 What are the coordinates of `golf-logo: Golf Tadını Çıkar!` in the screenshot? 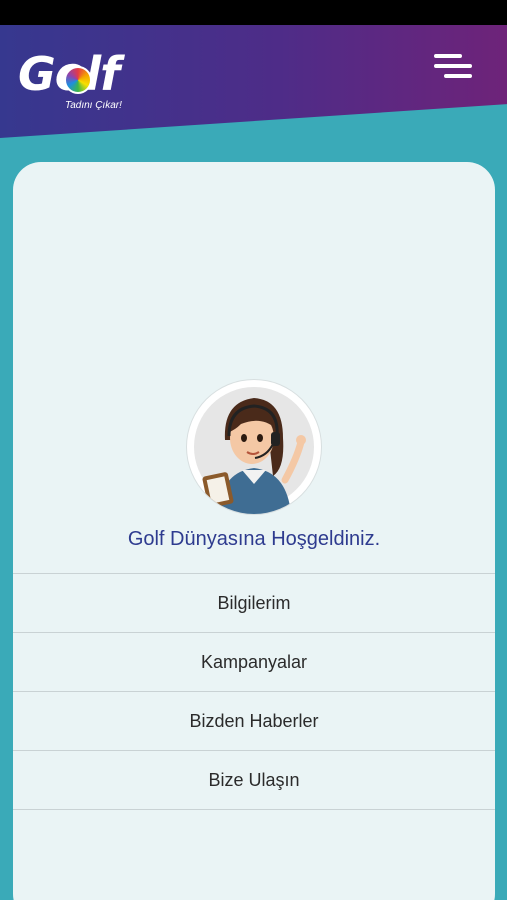 It's located at (80, 83).